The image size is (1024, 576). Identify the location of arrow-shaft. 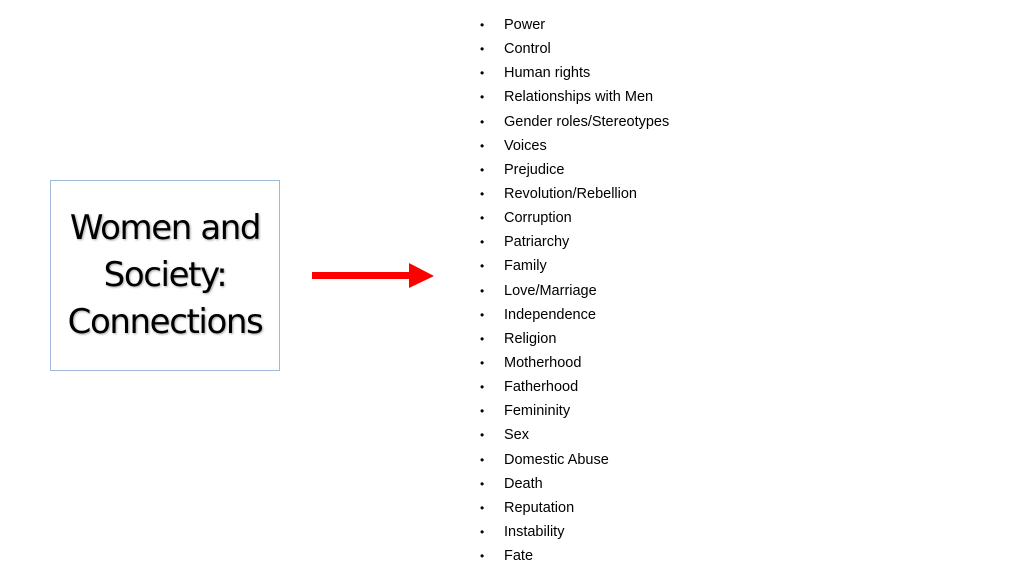
(361, 275).